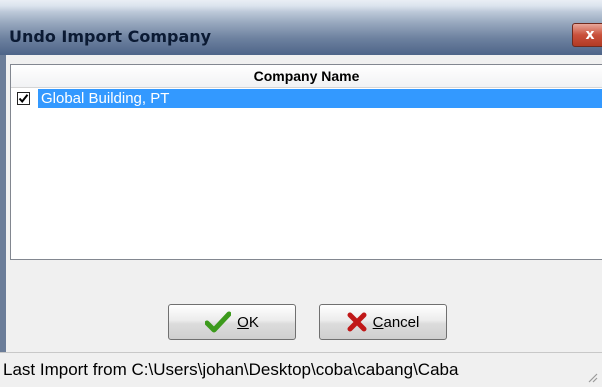 This screenshot has width=602, height=387. What do you see at coordinates (248, 322) in the screenshot?
I see `ok-label: OK` at bounding box center [248, 322].